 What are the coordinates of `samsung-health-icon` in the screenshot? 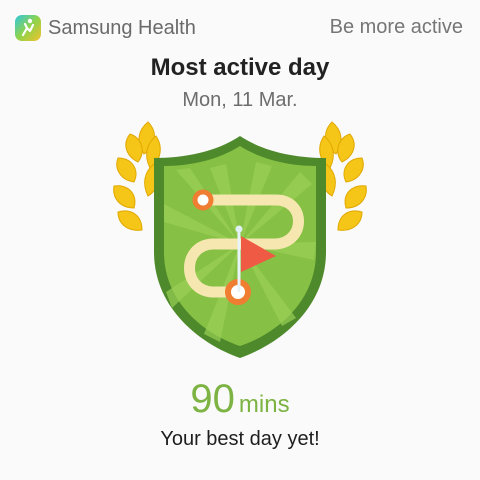 It's located at (28, 28).